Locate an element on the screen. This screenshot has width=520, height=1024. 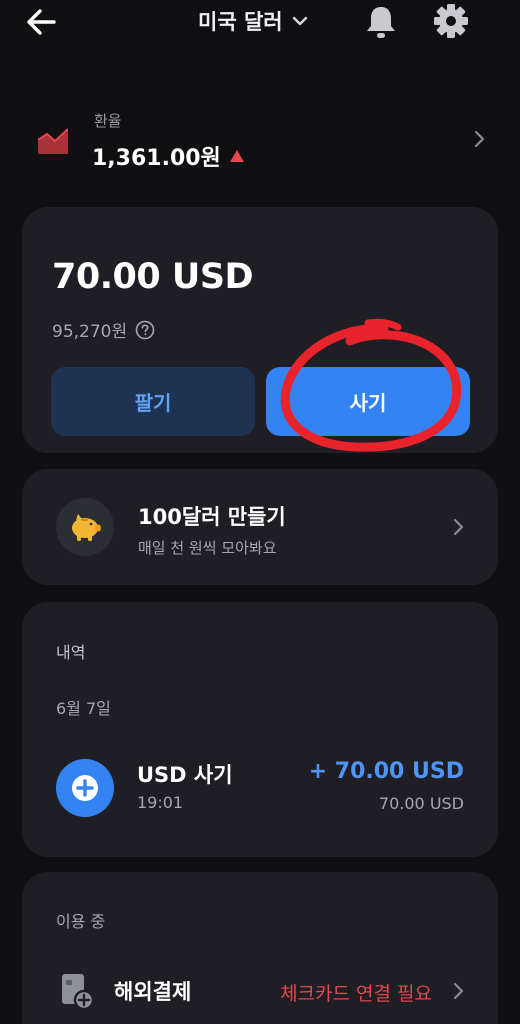
rate-value-group: 1,361.00원 is located at coordinates (168, 156).